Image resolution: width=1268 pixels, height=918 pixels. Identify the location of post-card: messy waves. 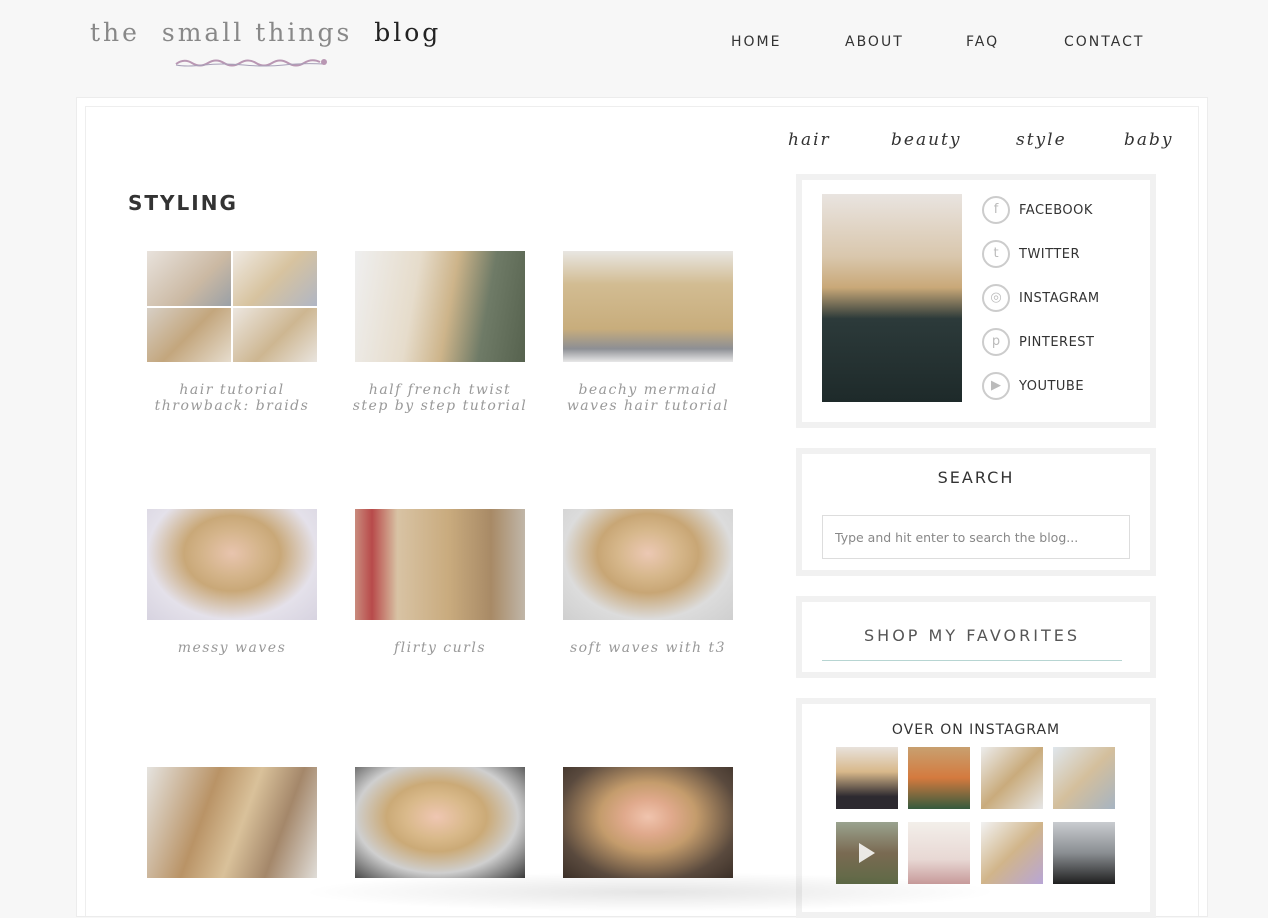
(232, 582).